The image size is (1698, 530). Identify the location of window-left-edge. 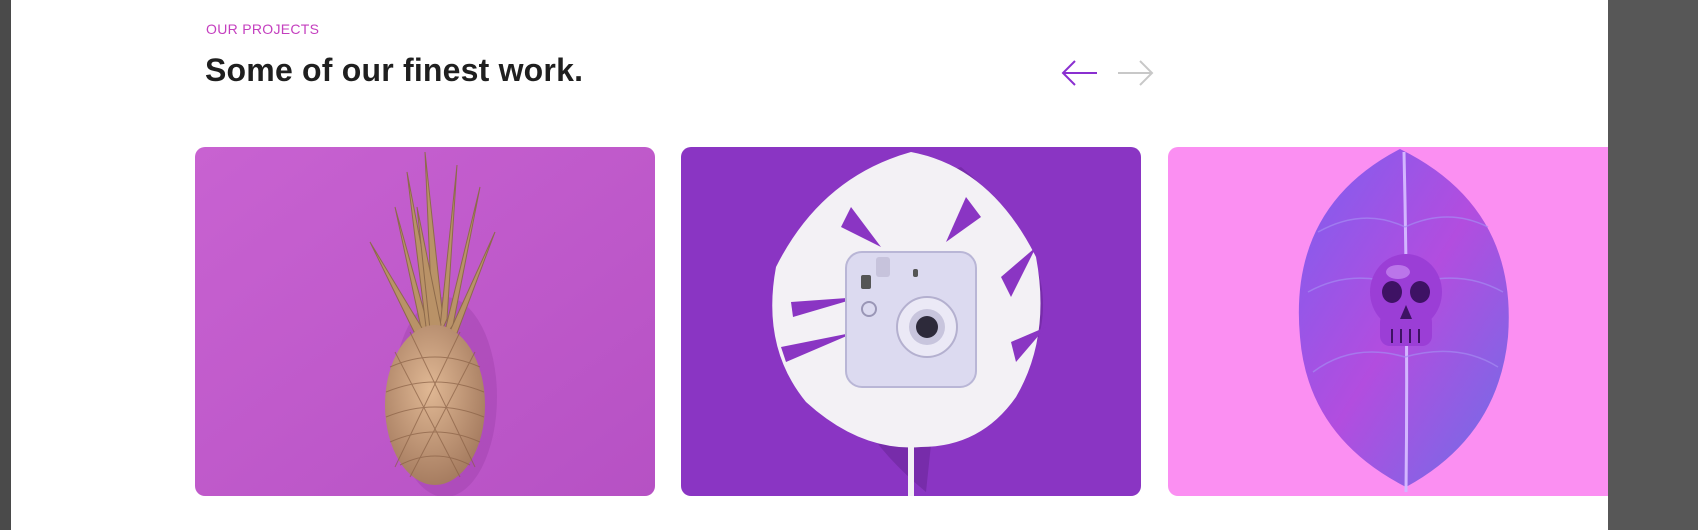
(5, 265).